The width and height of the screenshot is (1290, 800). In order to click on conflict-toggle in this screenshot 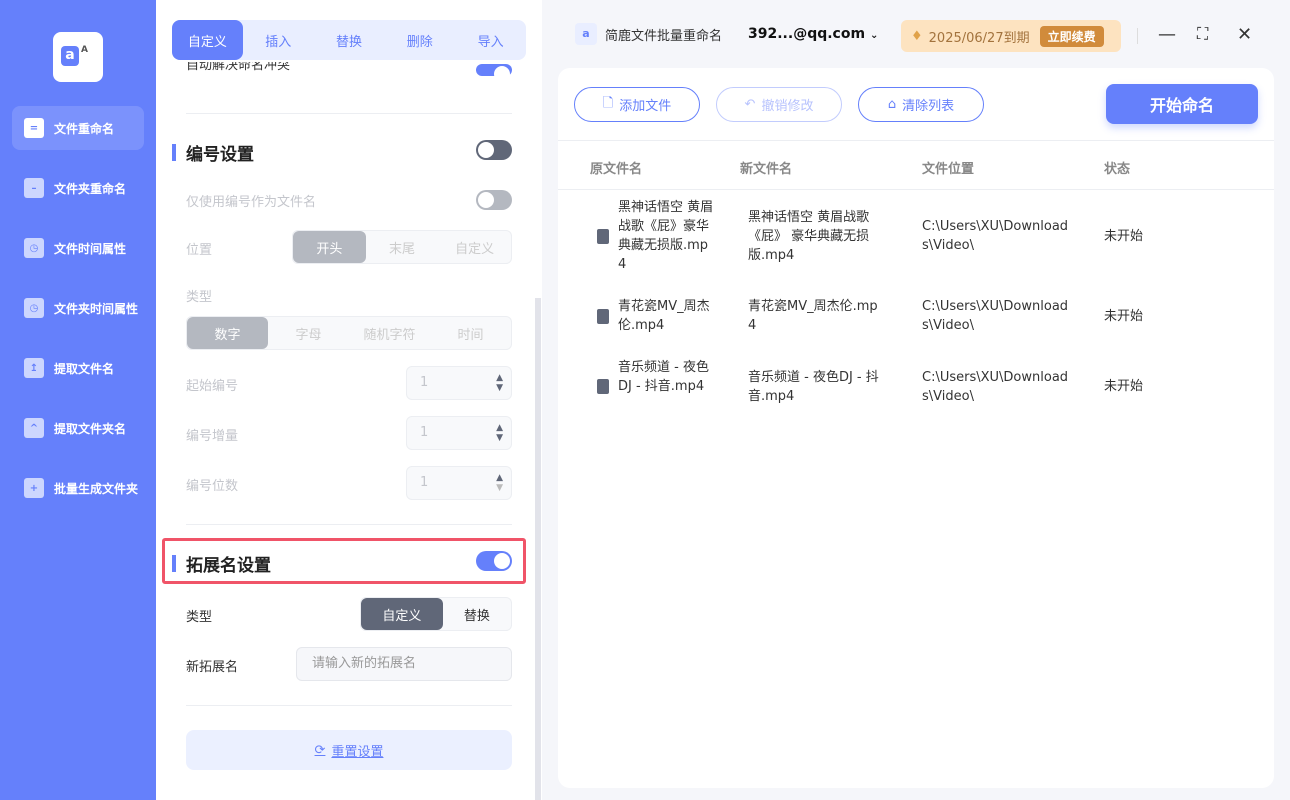, I will do `click(494, 73)`.